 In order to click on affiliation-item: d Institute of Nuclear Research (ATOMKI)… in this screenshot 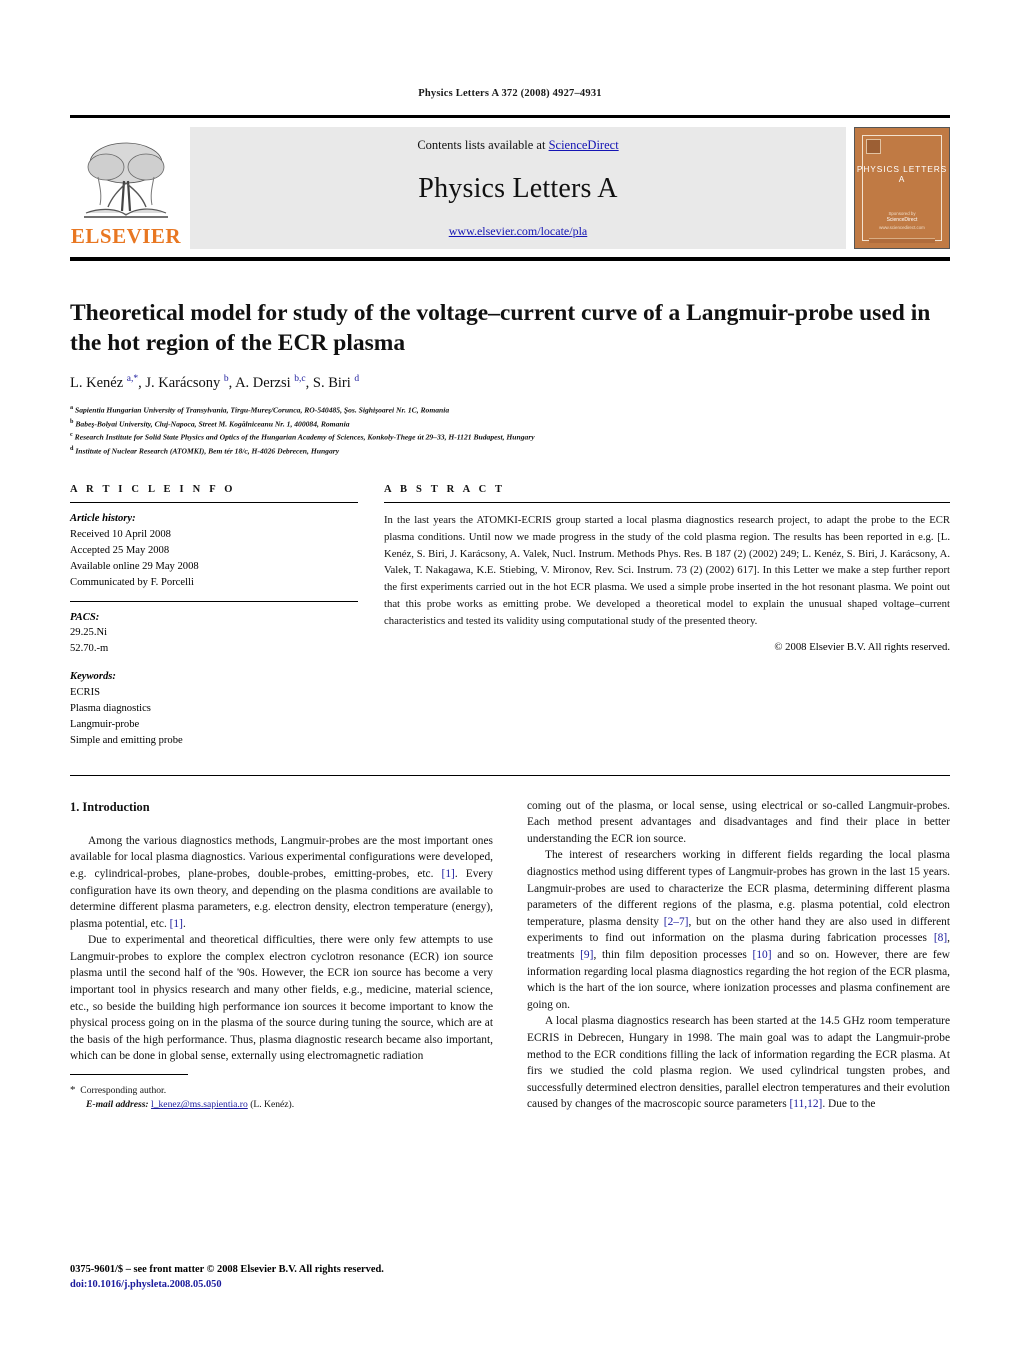, I will do `click(205, 450)`.